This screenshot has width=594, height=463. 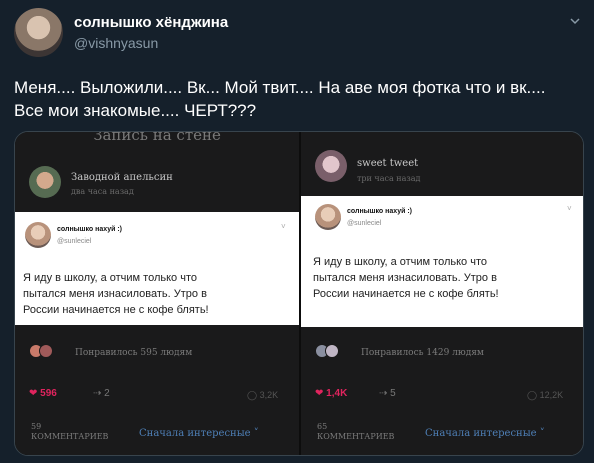 I want to click on comments-number: 65, so click(x=322, y=426).